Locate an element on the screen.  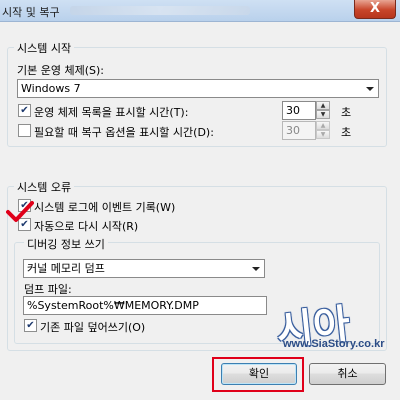
default-os-label: 기본 운영 체제(S): is located at coordinates (60, 70).